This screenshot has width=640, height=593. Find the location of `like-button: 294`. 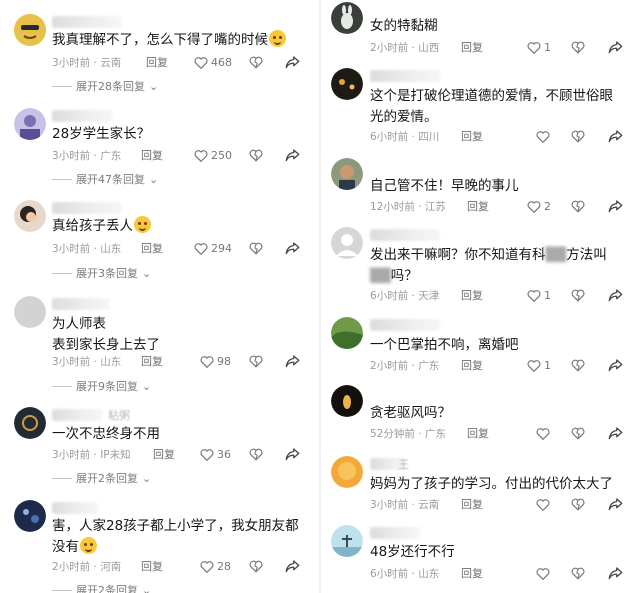

like-button: 294 is located at coordinates (213, 248).